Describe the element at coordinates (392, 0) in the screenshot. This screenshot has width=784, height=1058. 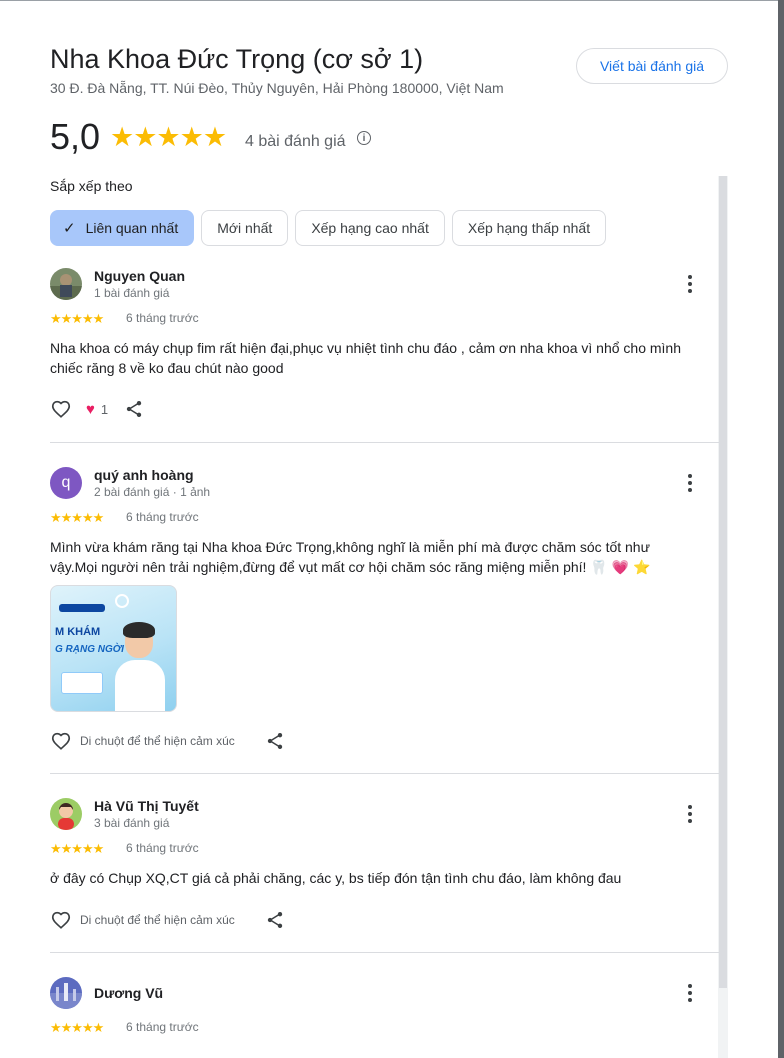
I see `window-top-border` at that location.